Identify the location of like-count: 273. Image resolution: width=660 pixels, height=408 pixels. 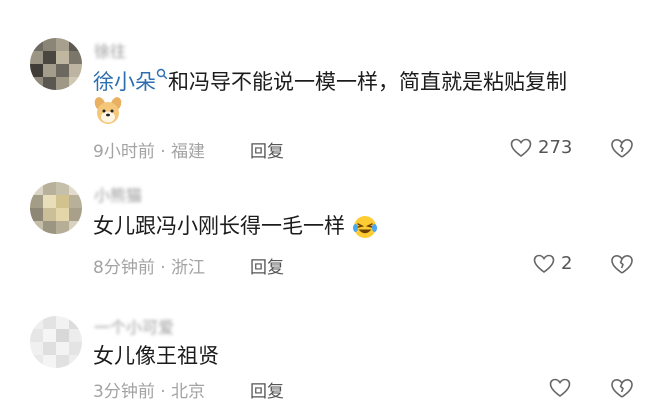
(555, 147).